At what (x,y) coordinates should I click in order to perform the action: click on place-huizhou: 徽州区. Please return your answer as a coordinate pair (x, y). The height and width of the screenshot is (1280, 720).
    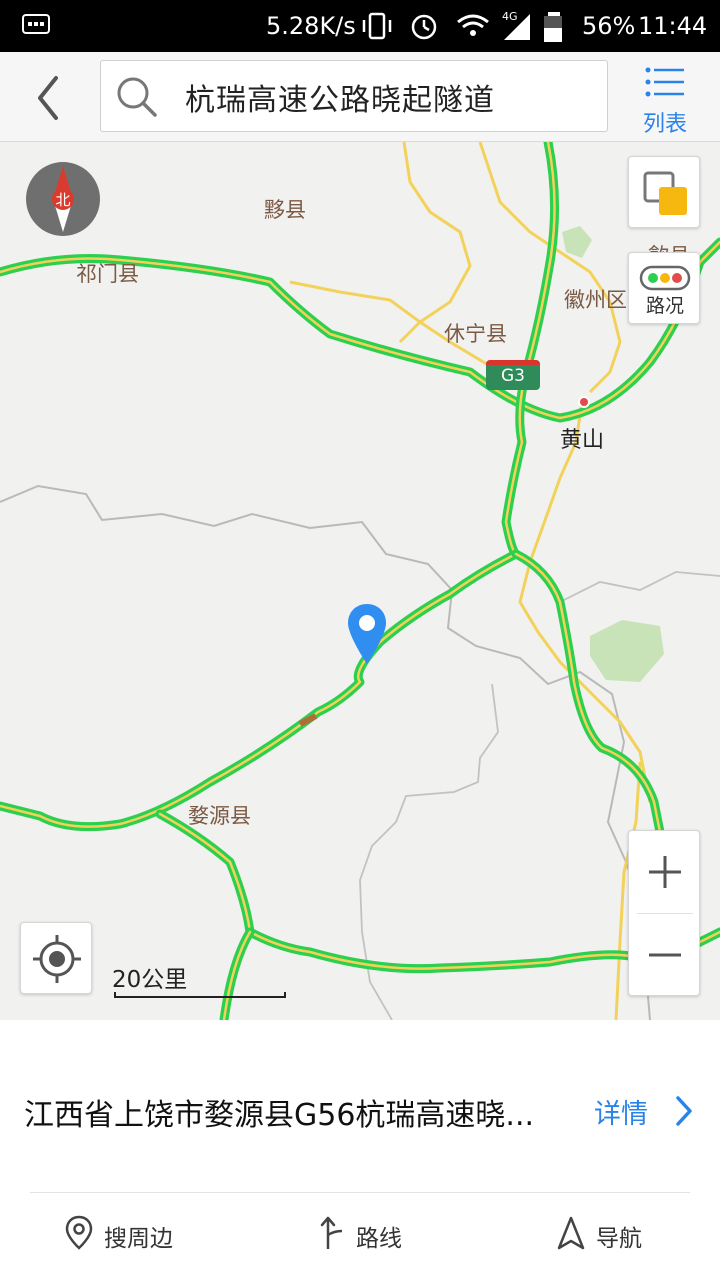
    Looking at the image, I should click on (595, 300).